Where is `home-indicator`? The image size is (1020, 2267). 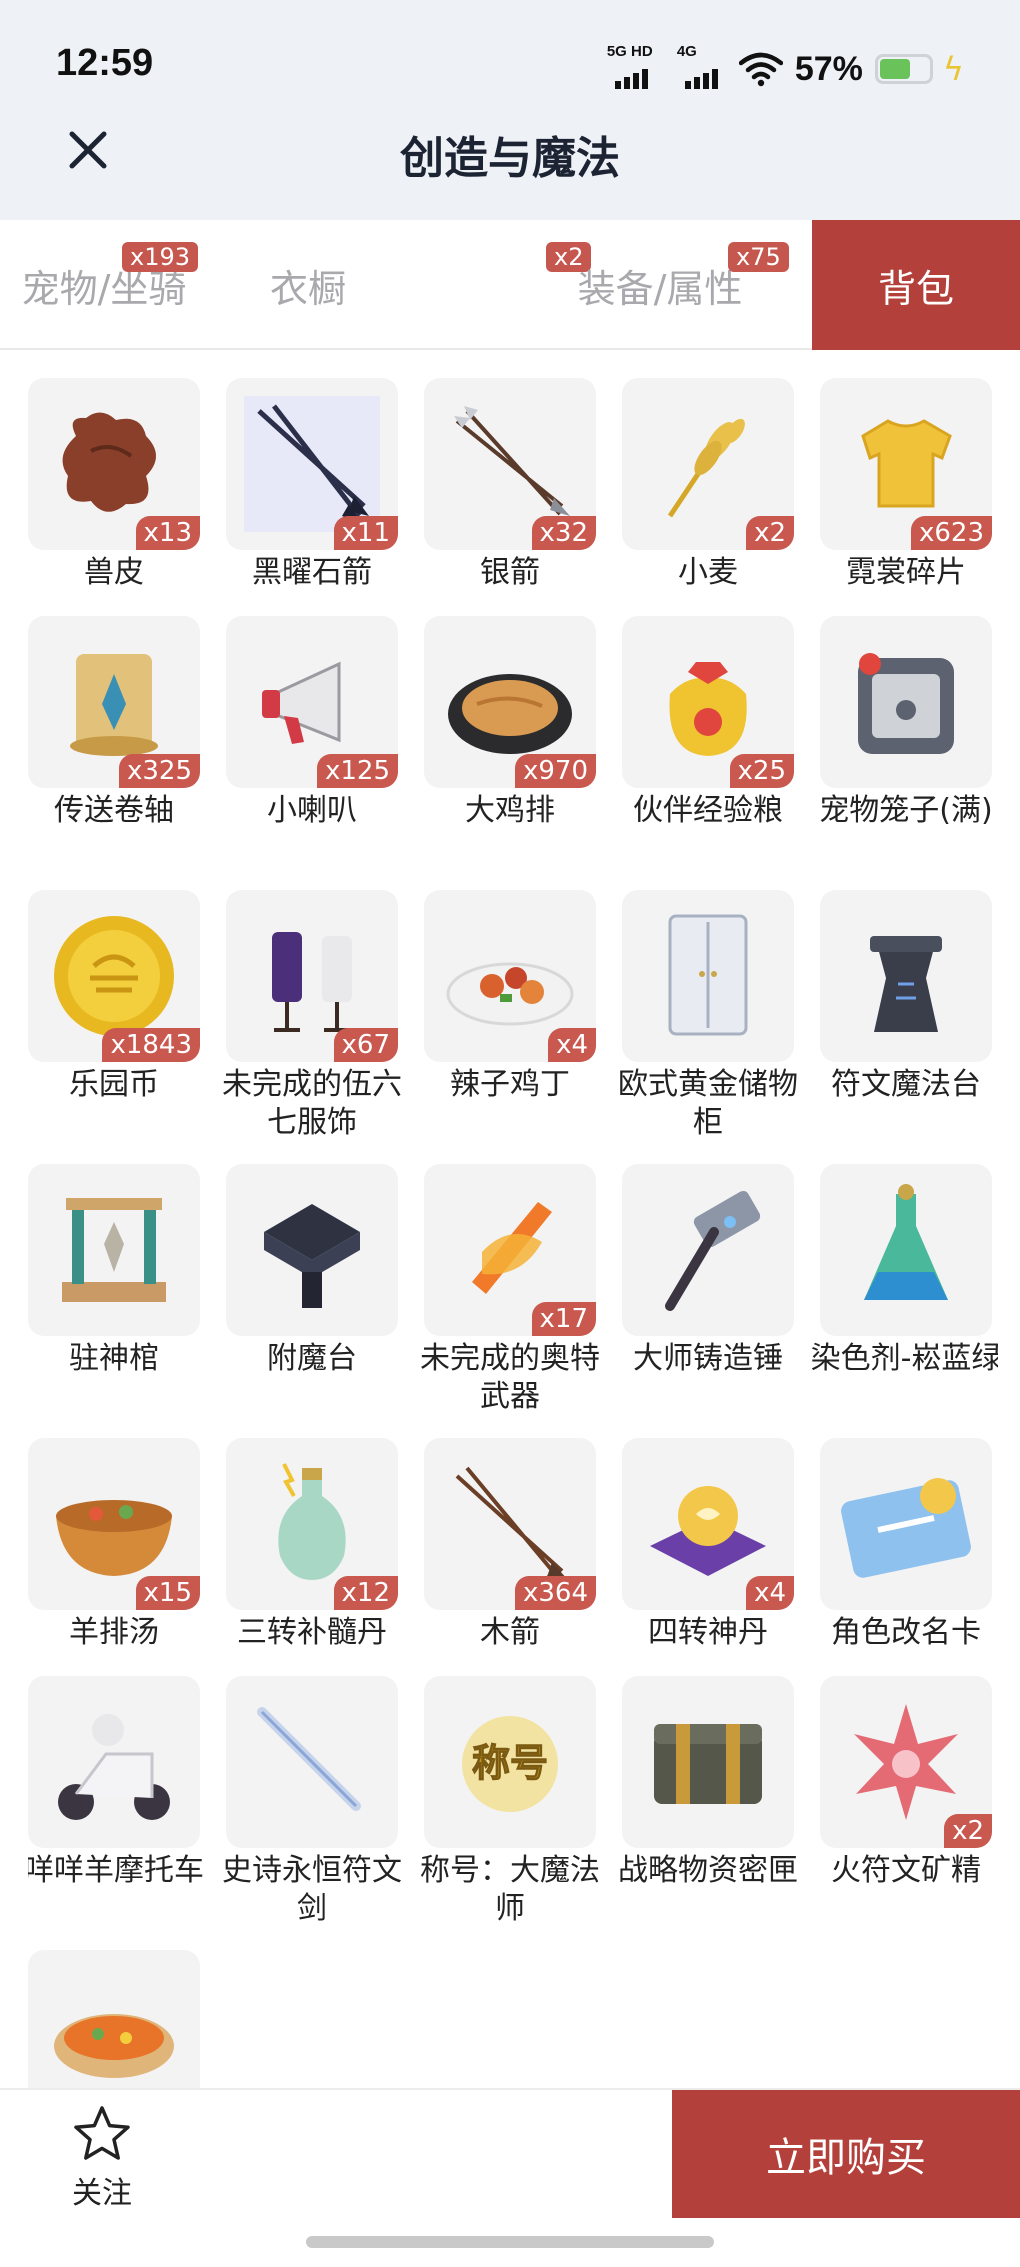 home-indicator is located at coordinates (510, 2242).